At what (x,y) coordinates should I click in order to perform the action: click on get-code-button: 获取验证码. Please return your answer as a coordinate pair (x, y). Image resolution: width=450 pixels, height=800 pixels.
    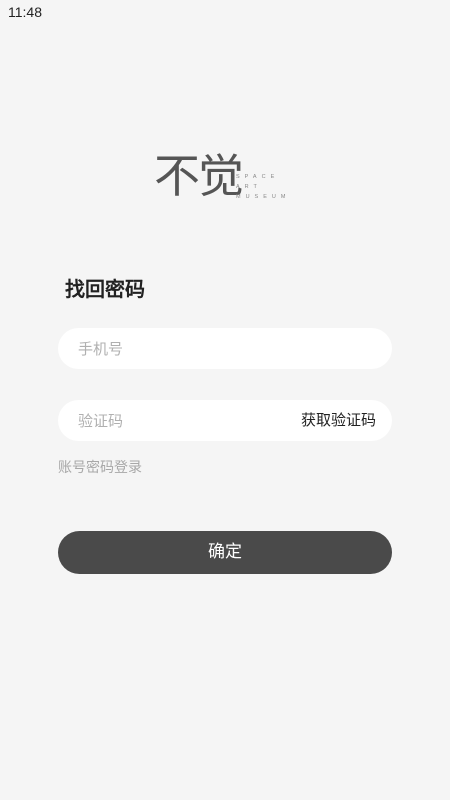
    Looking at the image, I should click on (338, 420).